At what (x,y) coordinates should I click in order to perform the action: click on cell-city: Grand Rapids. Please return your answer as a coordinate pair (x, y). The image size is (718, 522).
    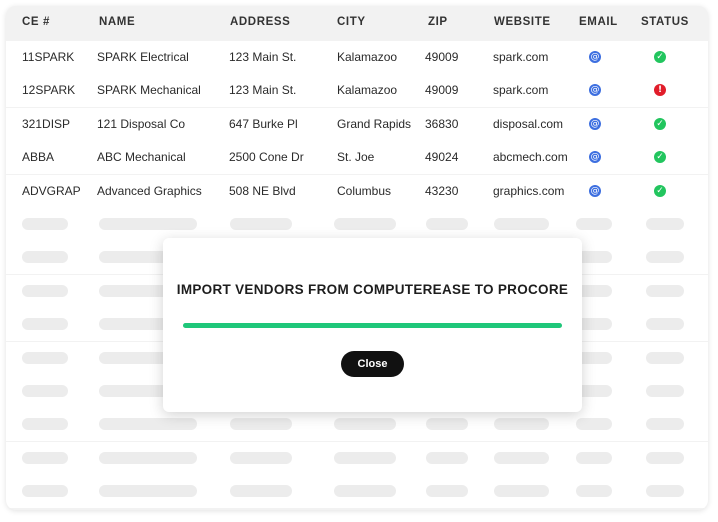
    Looking at the image, I should click on (374, 123).